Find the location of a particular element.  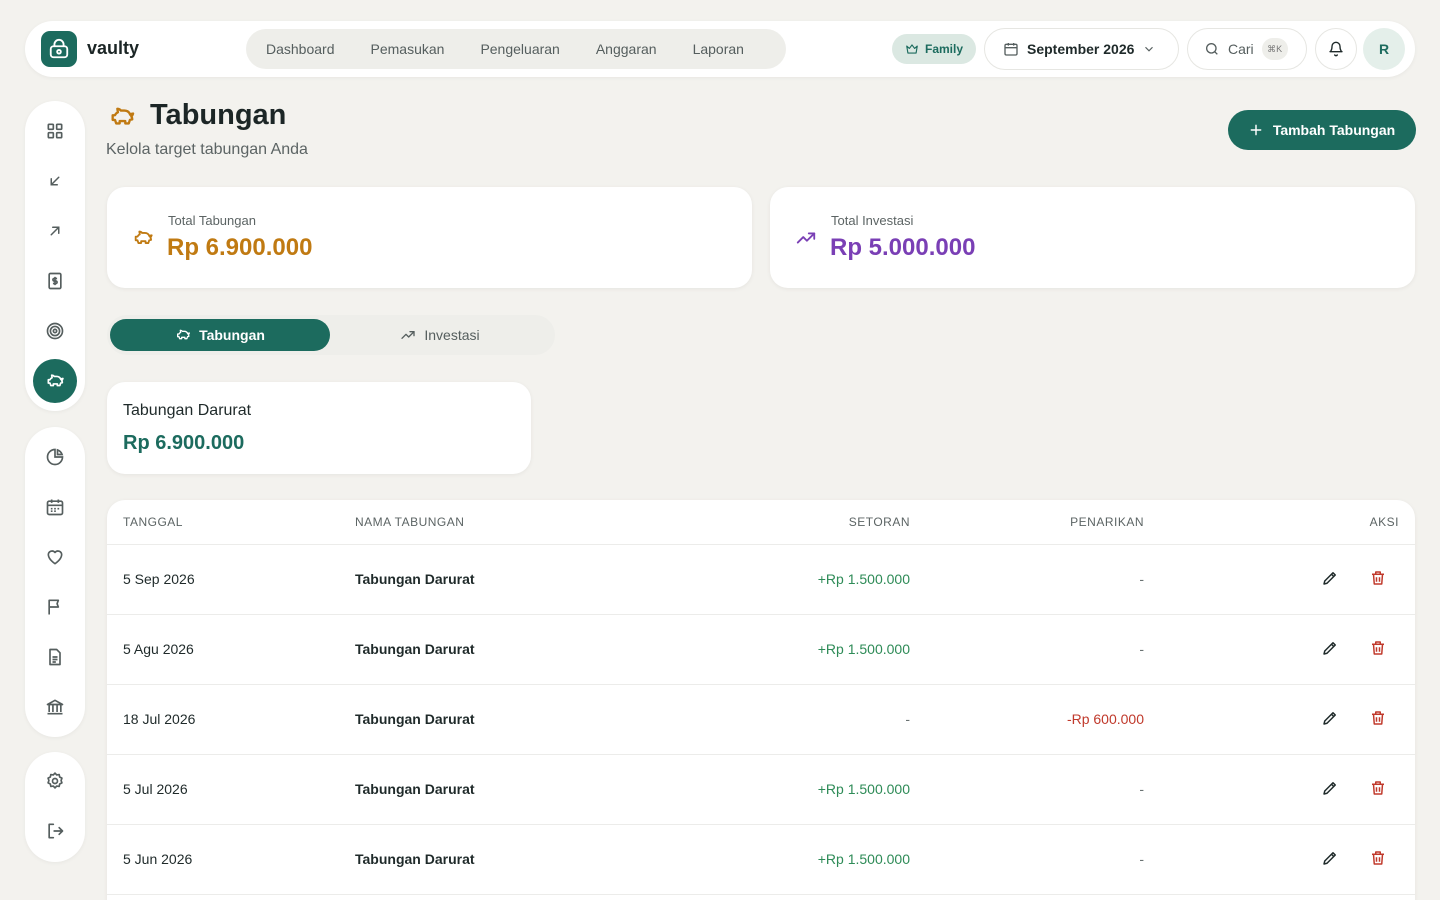

table-row: 5 Sep 2026 Tabungan Darurat +Rp 1.500.000 - is located at coordinates (761, 580).